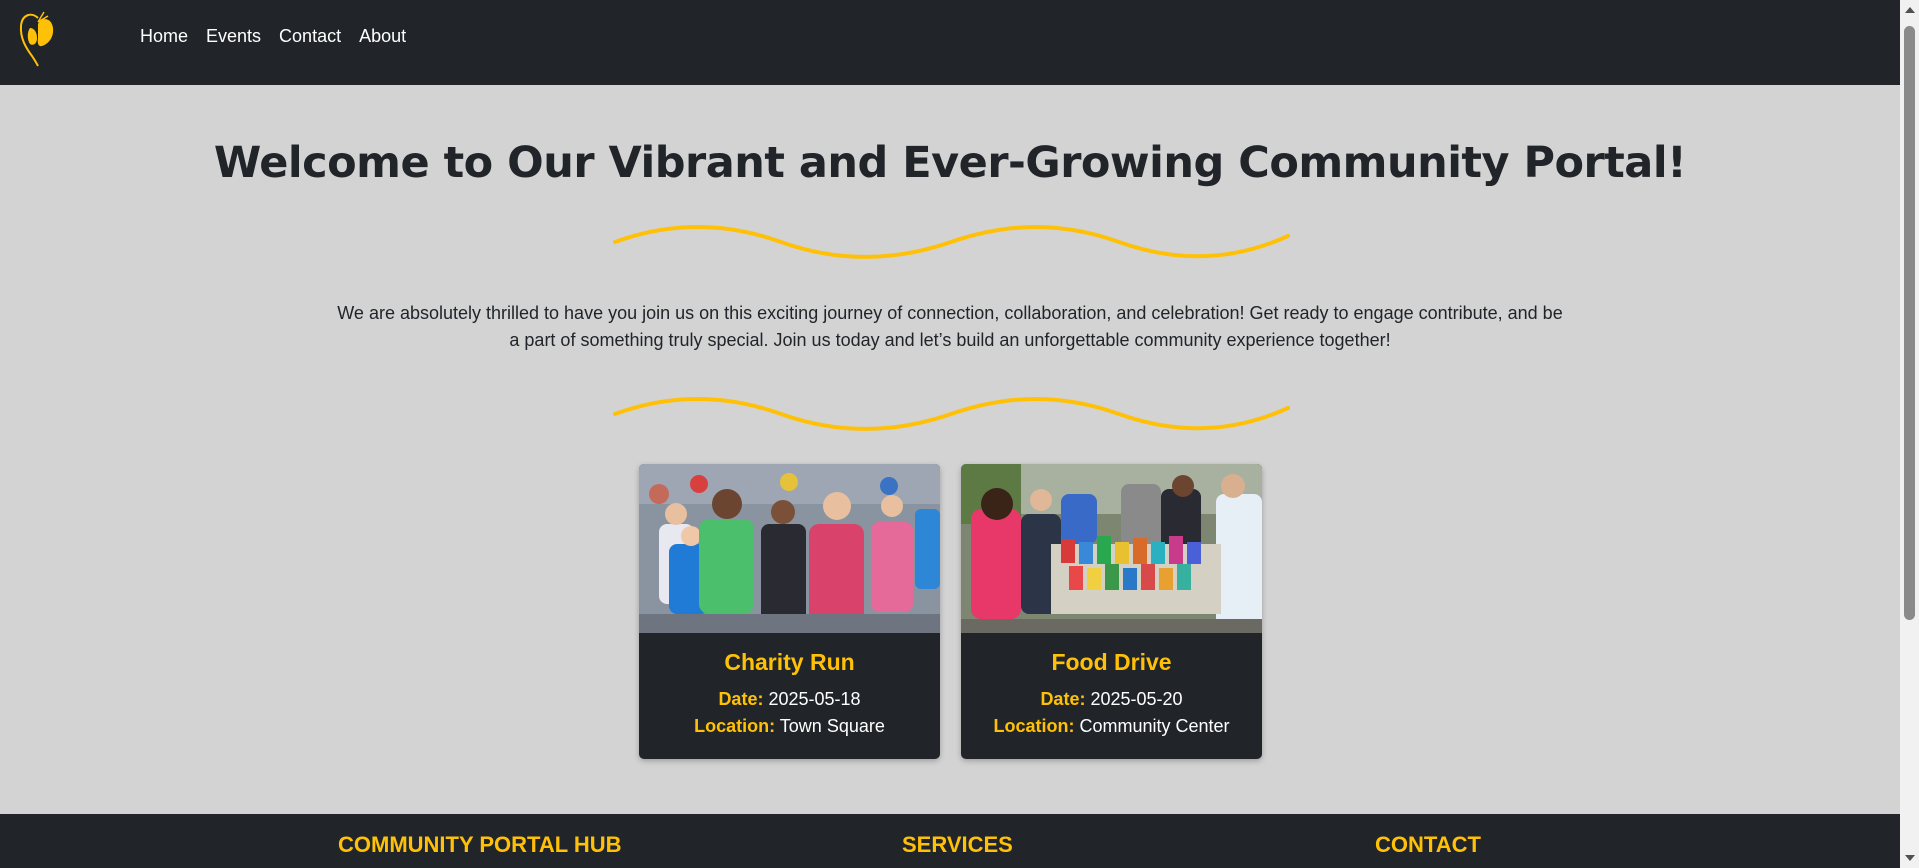 The height and width of the screenshot is (868, 1919). What do you see at coordinates (38, 39) in the screenshot?
I see `butterfly-logo-icon` at bounding box center [38, 39].